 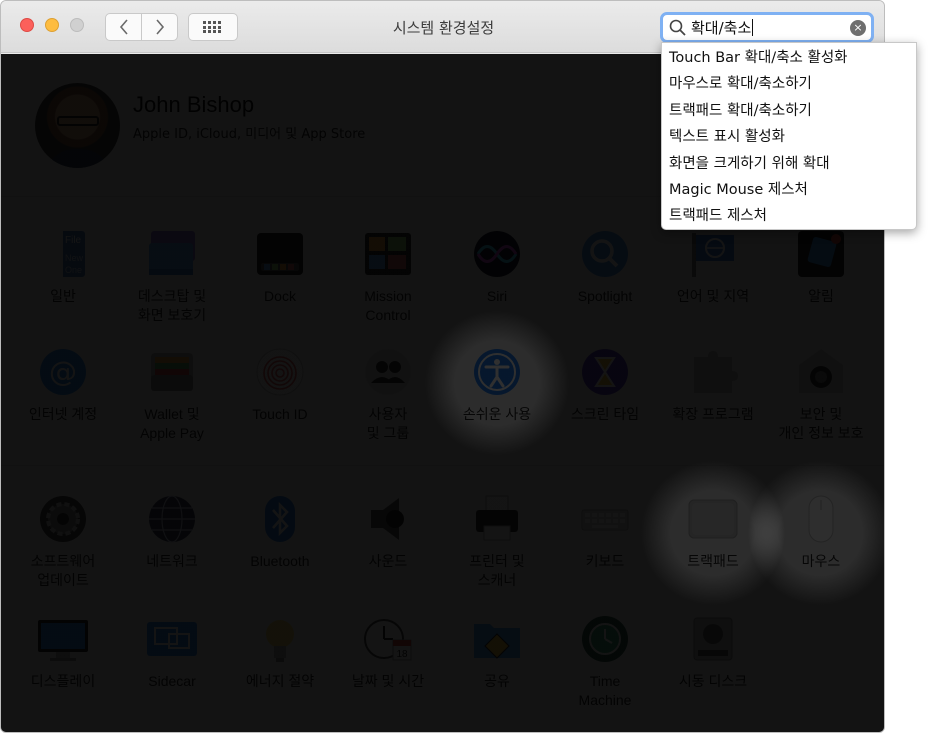 I want to click on pane-label: 언어 및 지역, so click(x=713, y=296).